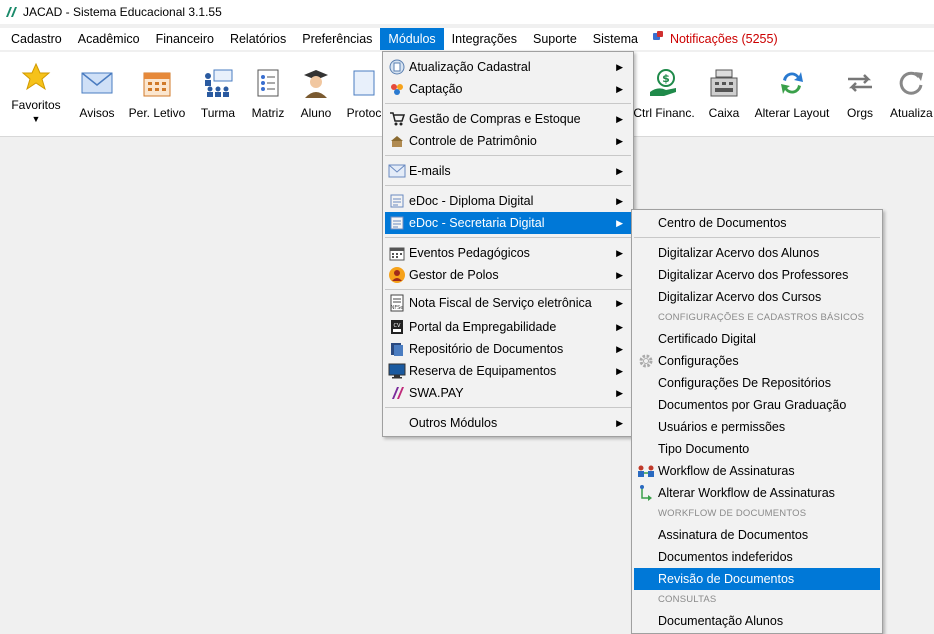 Image resolution: width=934 pixels, height=634 pixels. What do you see at coordinates (555, 39) in the screenshot?
I see `menu-suporte: Suporte` at bounding box center [555, 39].